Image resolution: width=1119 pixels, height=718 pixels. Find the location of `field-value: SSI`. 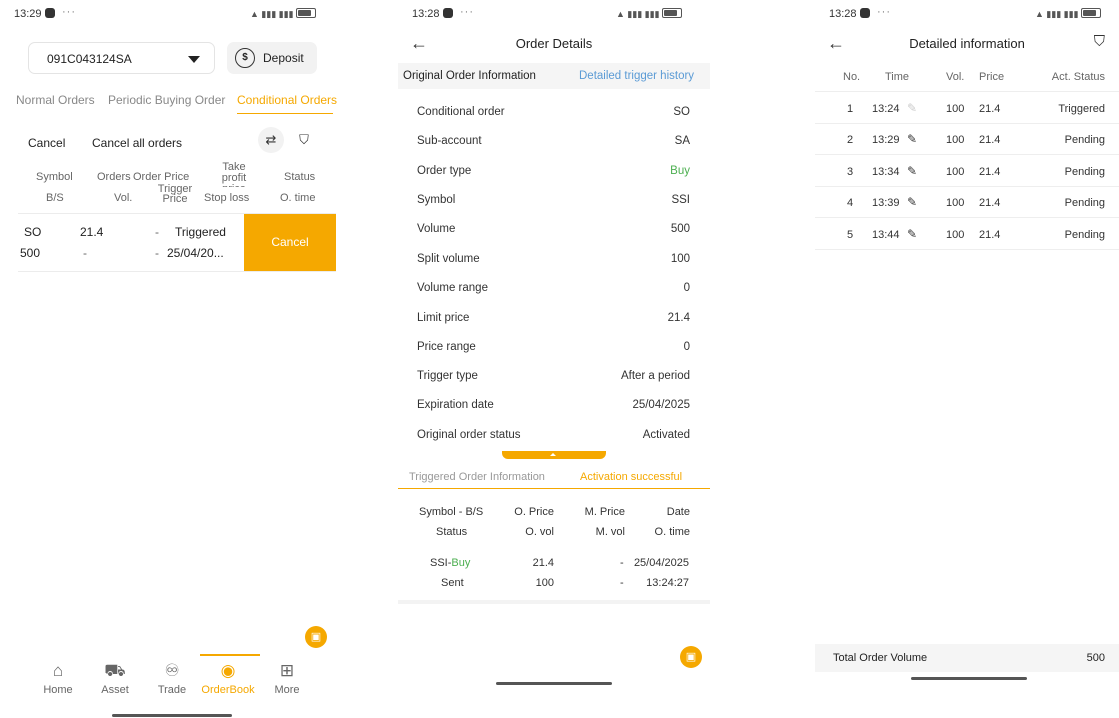

field-value: SSI is located at coordinates (680, 200).